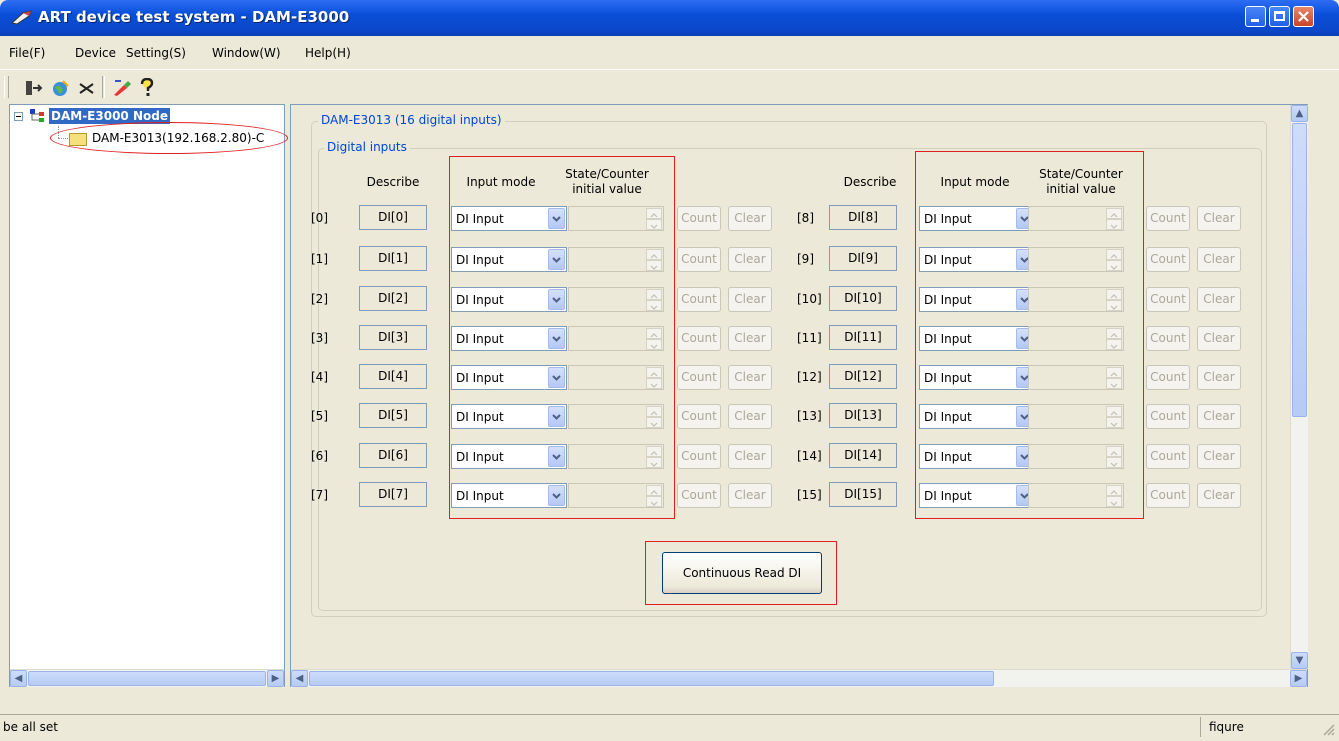  I want to click on menu-file: File(F), so click(27, 53).